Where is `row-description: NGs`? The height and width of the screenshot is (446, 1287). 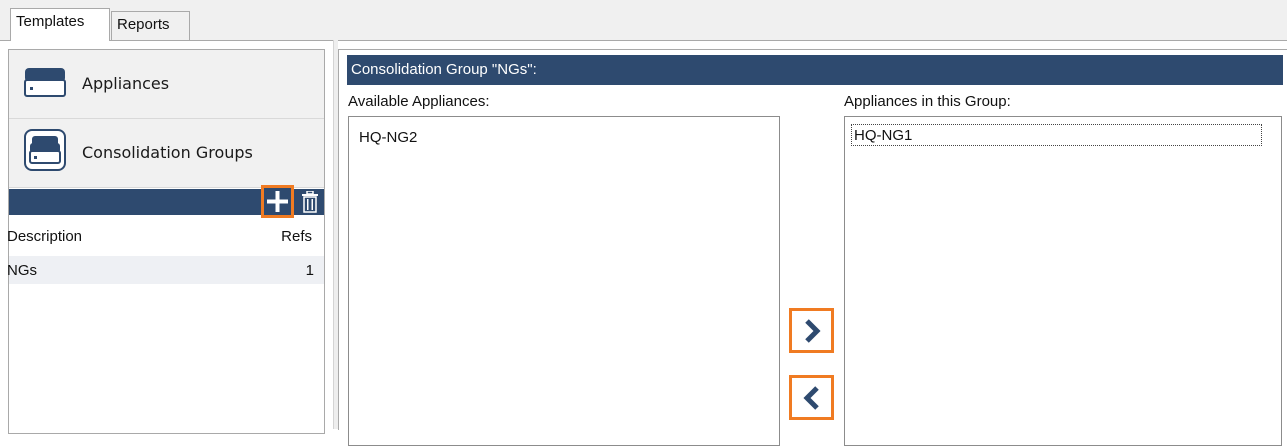 row-description: NGs is located at coordinates (22, 270).